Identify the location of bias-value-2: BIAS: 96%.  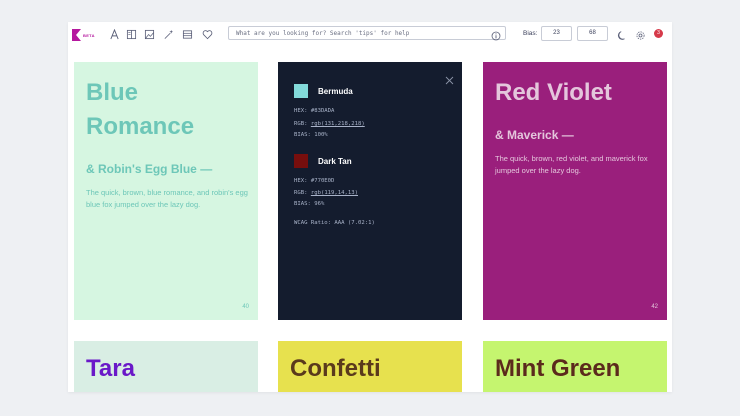
(309, 204).